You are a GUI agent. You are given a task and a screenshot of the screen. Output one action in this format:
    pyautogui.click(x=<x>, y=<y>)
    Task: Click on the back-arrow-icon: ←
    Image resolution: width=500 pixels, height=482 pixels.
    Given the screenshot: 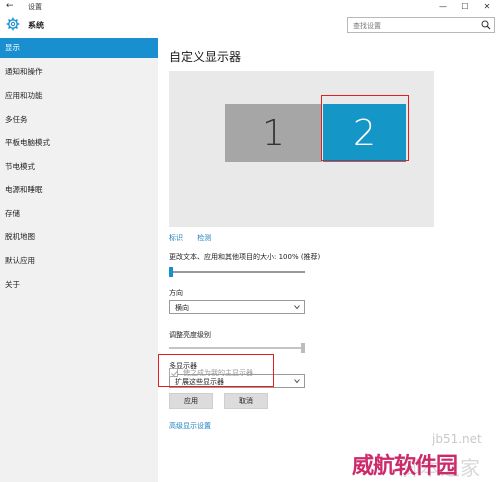 What is the action you would take?
    pyautogui.click(x=10, y=6)
    